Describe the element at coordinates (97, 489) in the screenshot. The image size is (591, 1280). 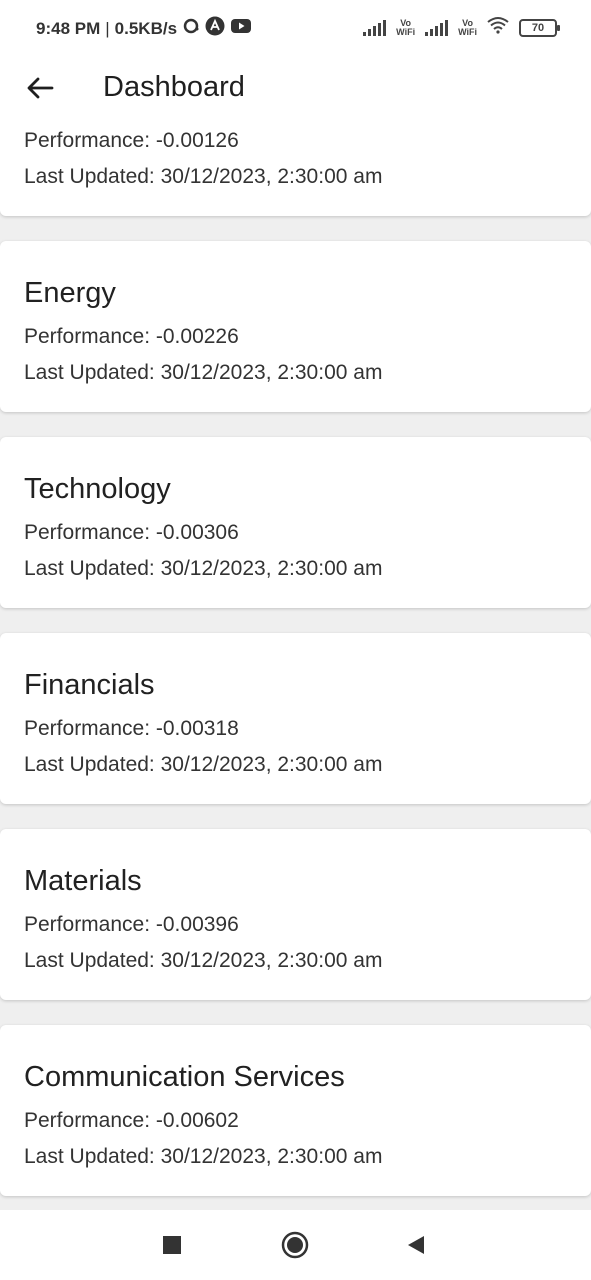
I see `sector-title: Technology` at that location.